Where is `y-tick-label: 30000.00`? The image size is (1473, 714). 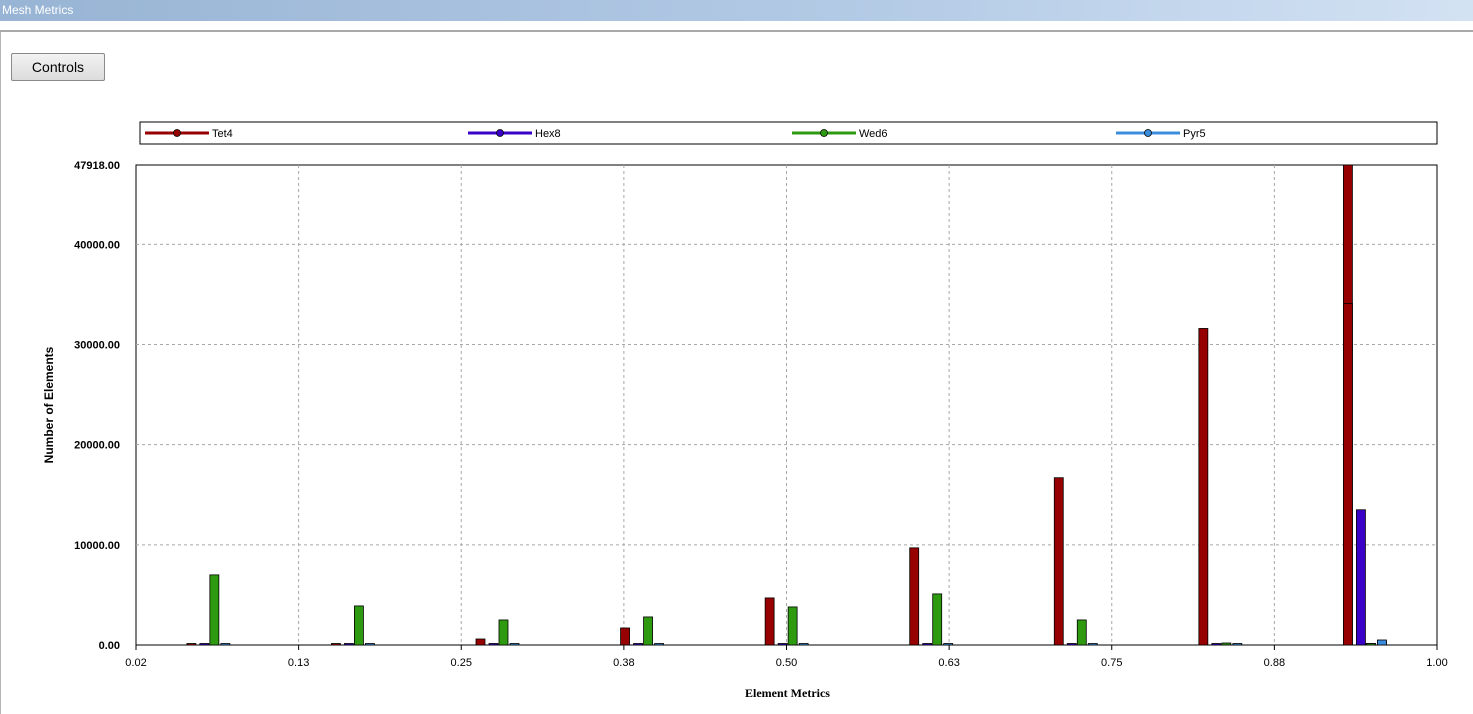 y-tick-label: 30000.00 is located at coordinates (97, 345).